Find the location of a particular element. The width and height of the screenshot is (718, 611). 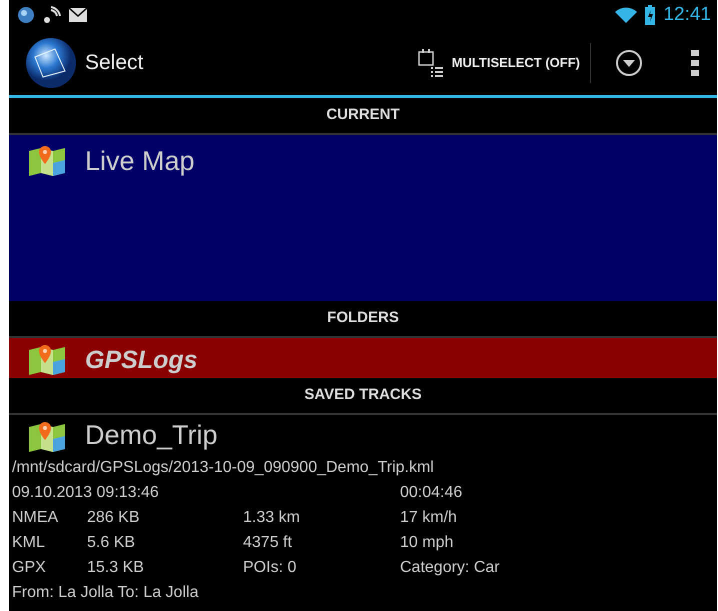

screen-title: Select is located at coordinates (114, 63).